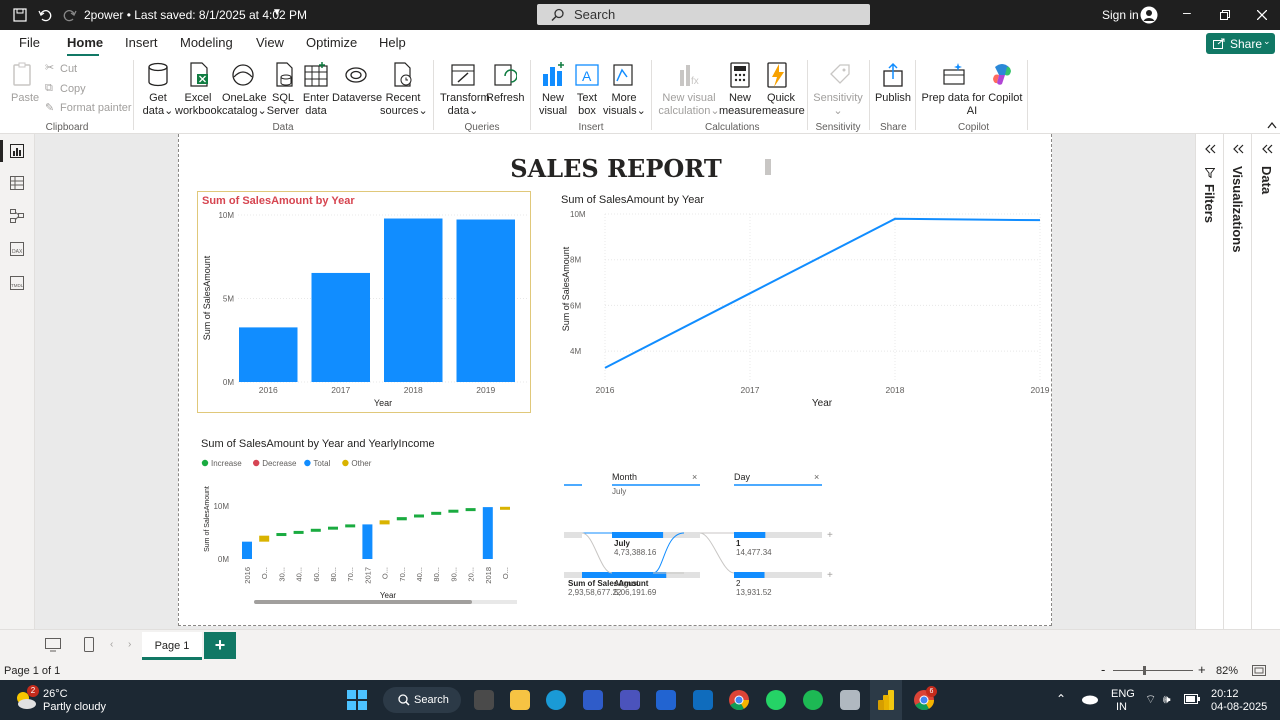 The image size is (1280, 720). Describe the element at coordinates (1225, 694) in the screenshot. I see `clock-time: 20:12` at that location.